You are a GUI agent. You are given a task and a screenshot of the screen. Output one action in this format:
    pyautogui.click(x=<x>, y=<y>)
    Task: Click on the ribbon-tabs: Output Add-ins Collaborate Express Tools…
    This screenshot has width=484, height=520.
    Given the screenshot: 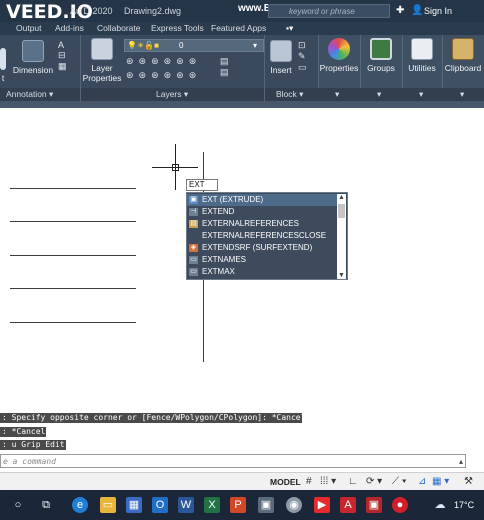 What is the action you would take?
    pyautogui.click(x=242, y=28)
    